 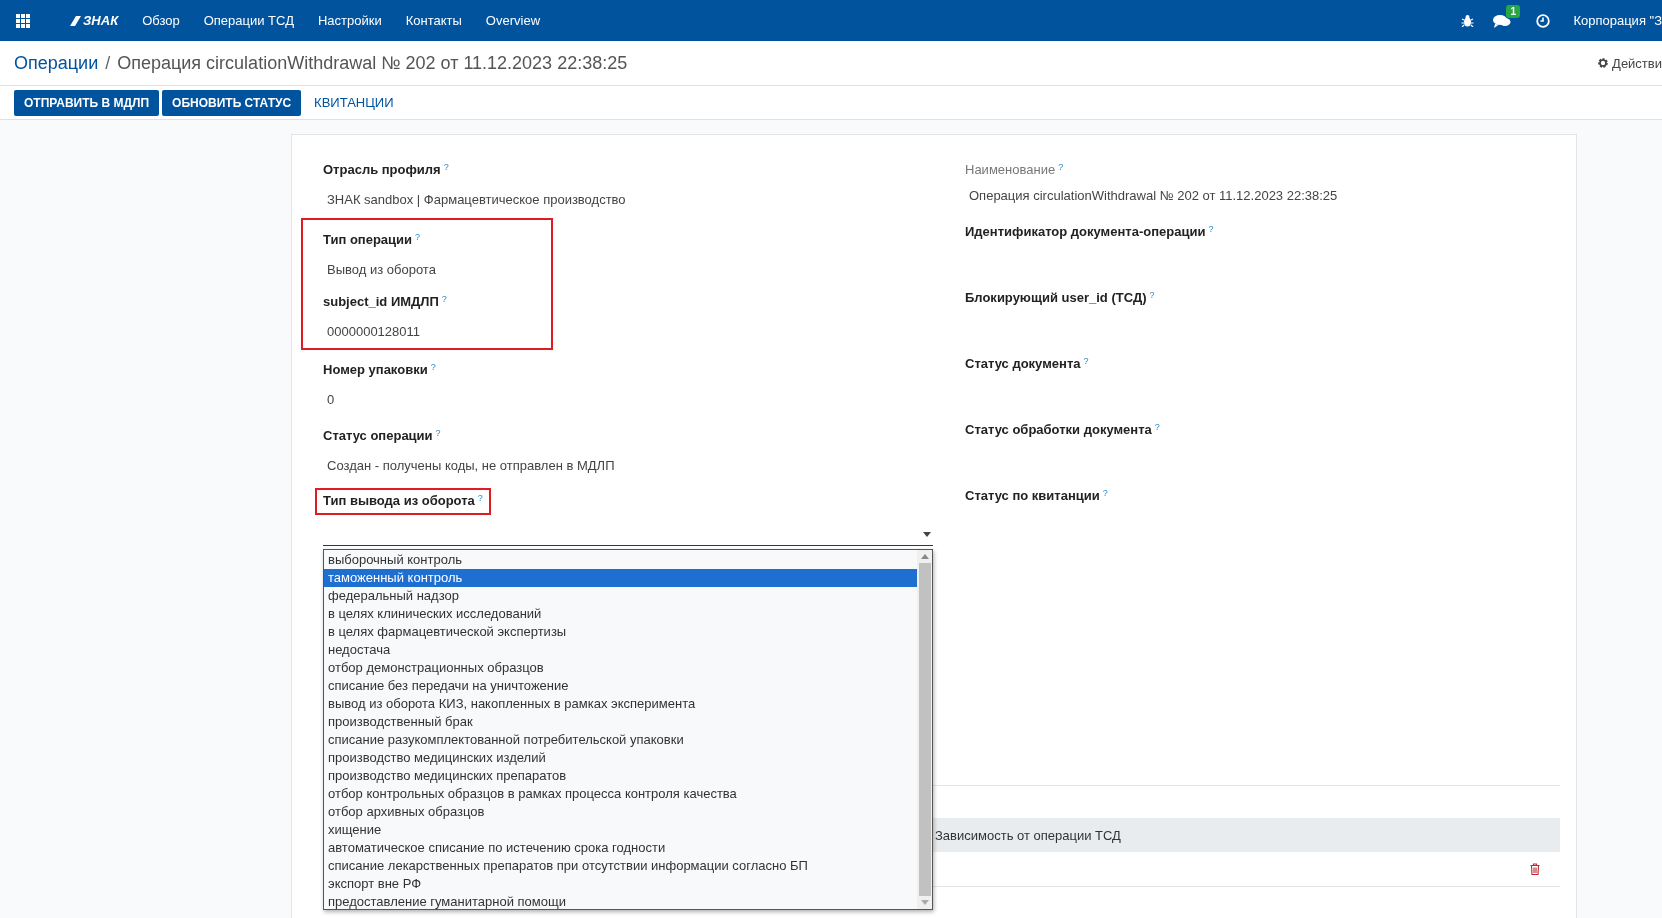 What do you see at coordinates (161, 20) in the screenshot?
I see `nav-menu-item: Обзор` at bounding box center [161, 20].